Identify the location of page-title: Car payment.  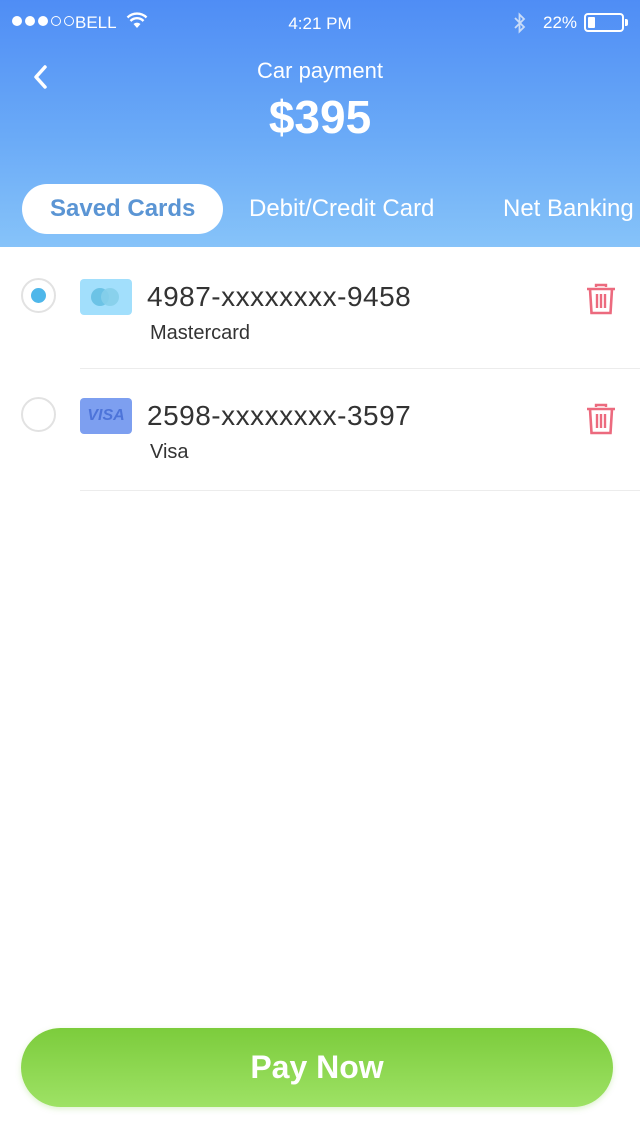
(320, 70).